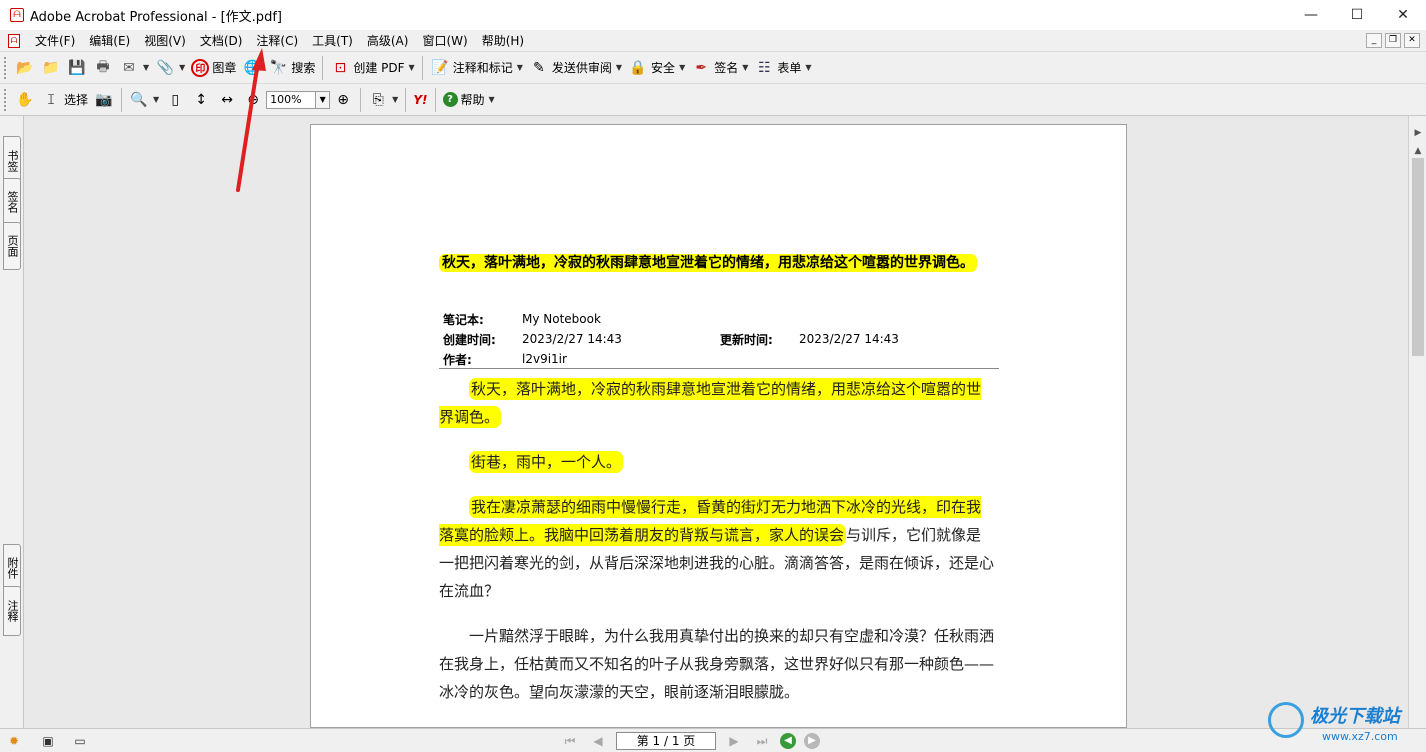 Image resolution: width=1426 pixels, height=752 pixels. What do you see at coordinates (1417, 422) in the screenshot?
I see `vertical-scrollbar: ▶ ▲` at bounding box center [1417, 422].